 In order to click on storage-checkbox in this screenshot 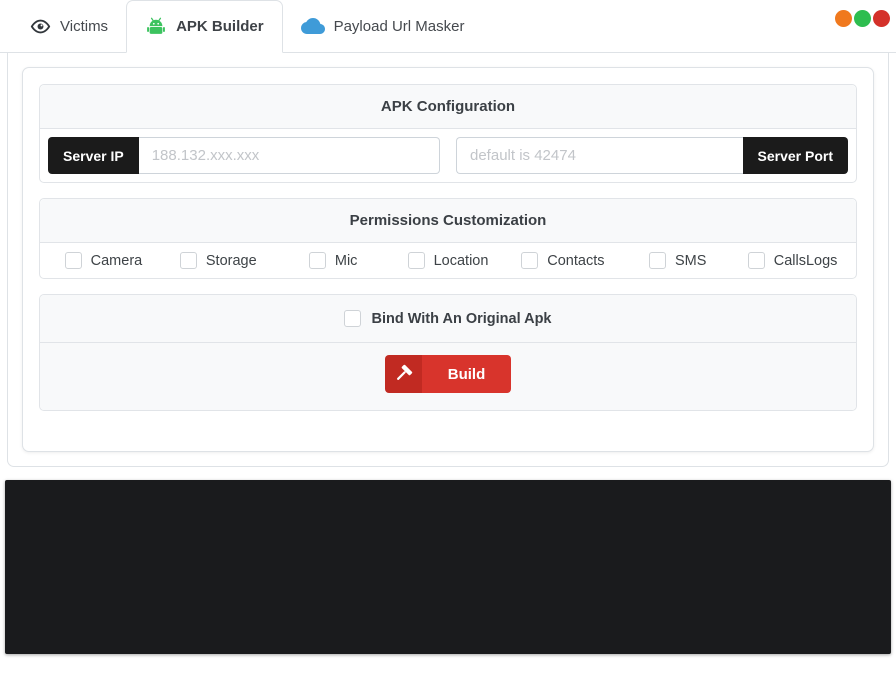, I will do `click(188, 260)`.